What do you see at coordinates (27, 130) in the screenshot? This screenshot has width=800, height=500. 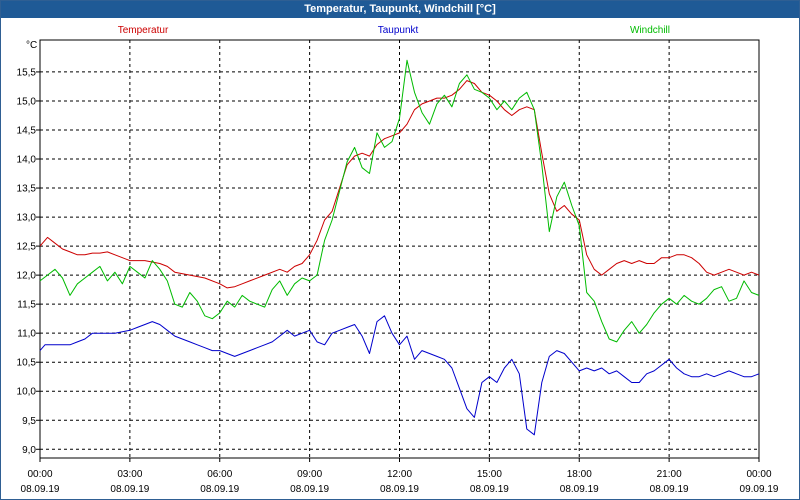 I see `y-tick-label: 14,5` at bounding box center [27, 130].